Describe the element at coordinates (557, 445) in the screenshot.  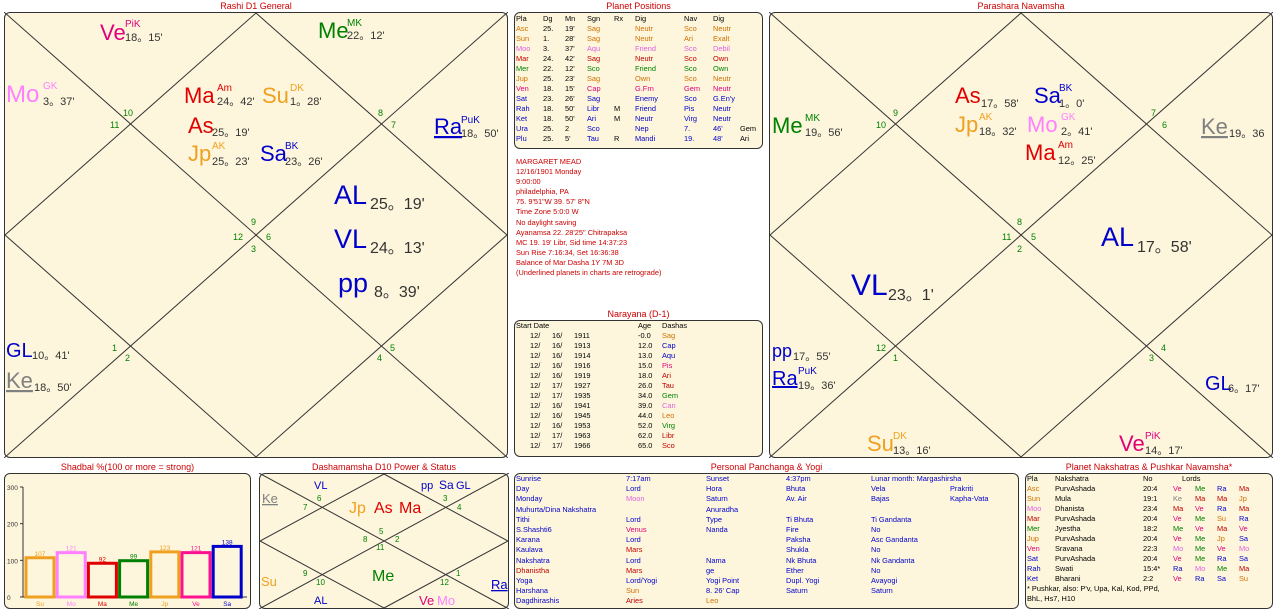
I see `narayana-day: 17/` at that location.